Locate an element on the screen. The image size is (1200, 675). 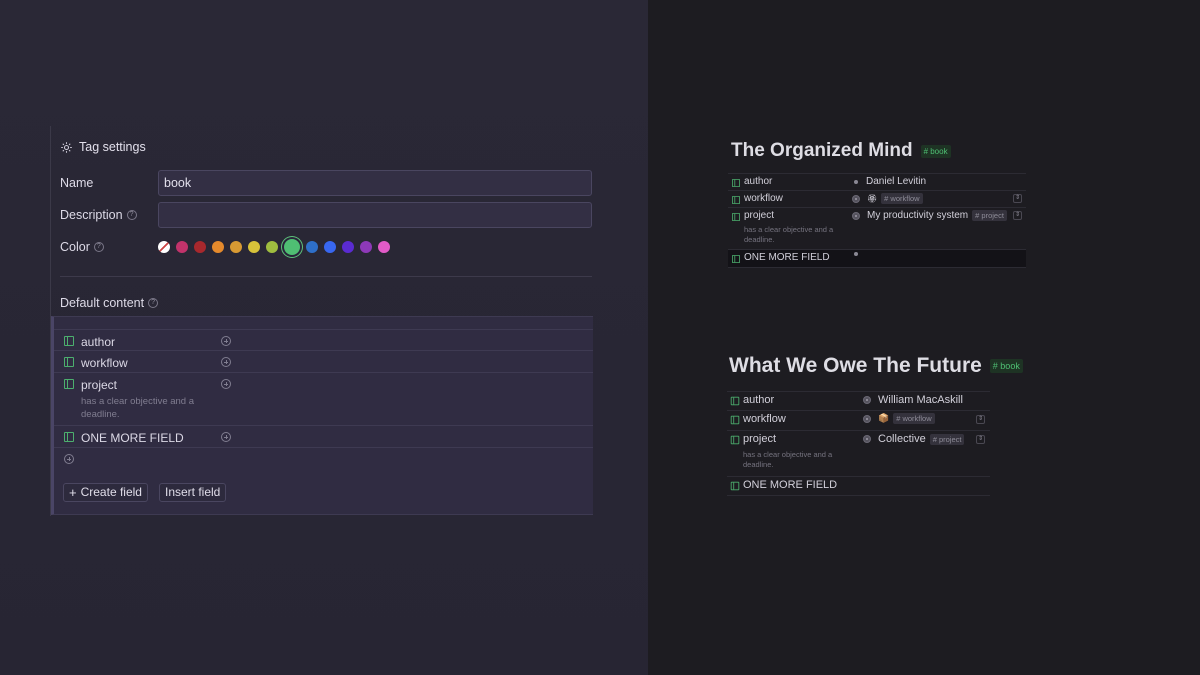
field-value: William MacAskill is located at coordinates (913, 400).